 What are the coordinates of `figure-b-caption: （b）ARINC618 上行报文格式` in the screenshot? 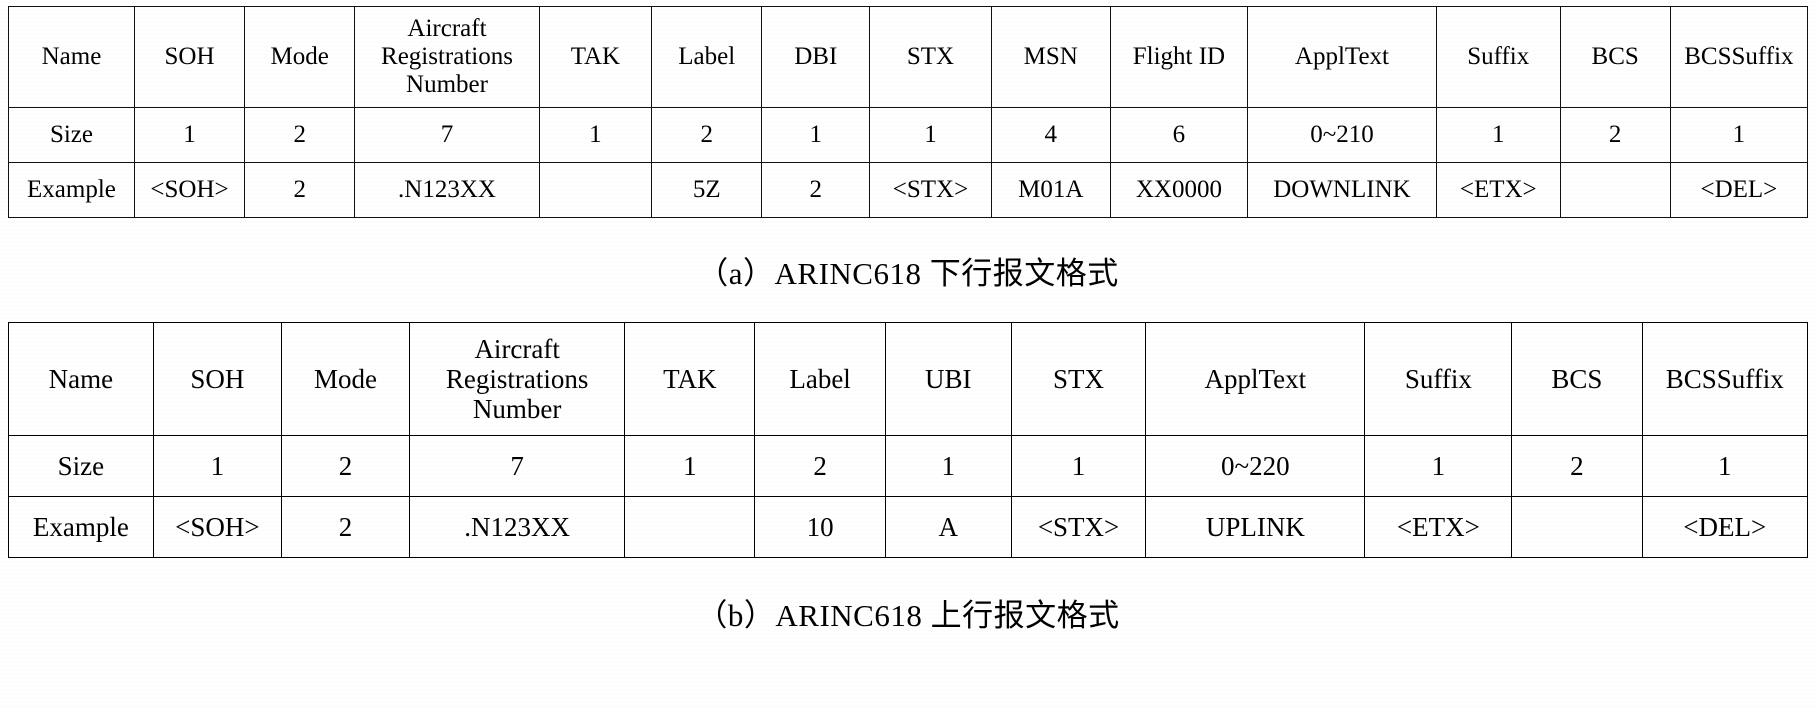 It's located at (908, 615).